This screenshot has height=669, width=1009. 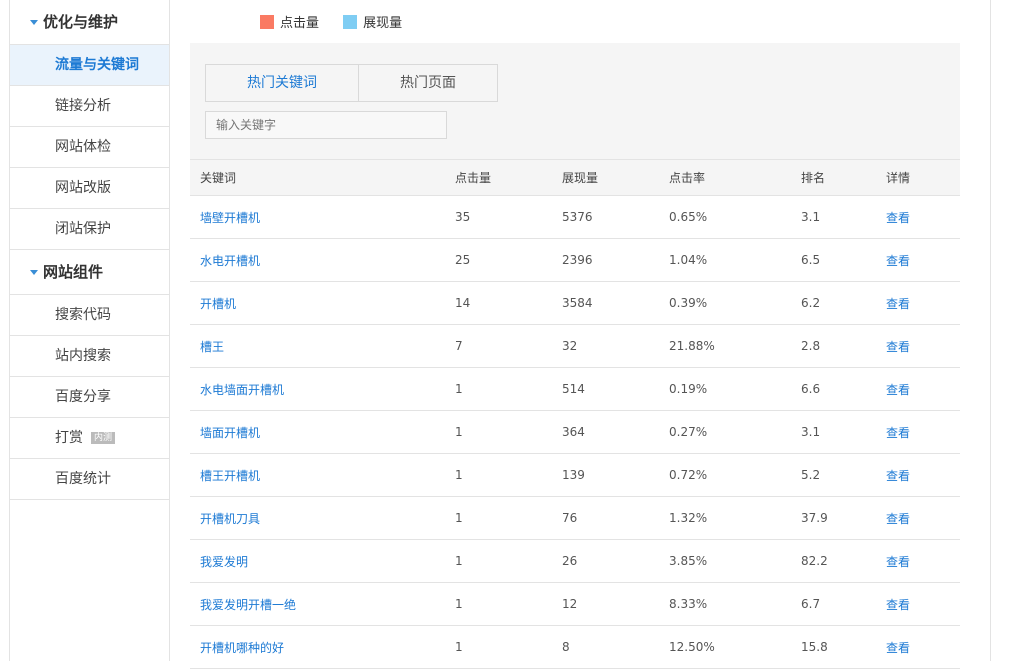 I want to click on ctr-cell: 3.85%, so click(x=734, y=561).